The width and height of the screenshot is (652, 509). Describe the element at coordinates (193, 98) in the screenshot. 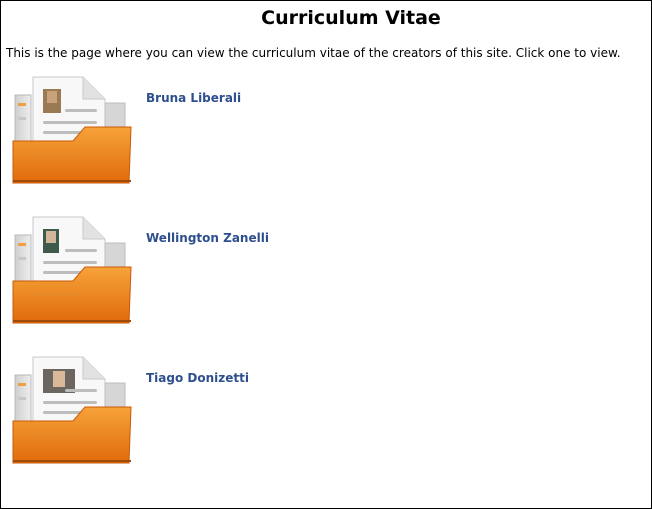

I see `cv-link-bruna-liberali: Bruna Liberali` at that location.